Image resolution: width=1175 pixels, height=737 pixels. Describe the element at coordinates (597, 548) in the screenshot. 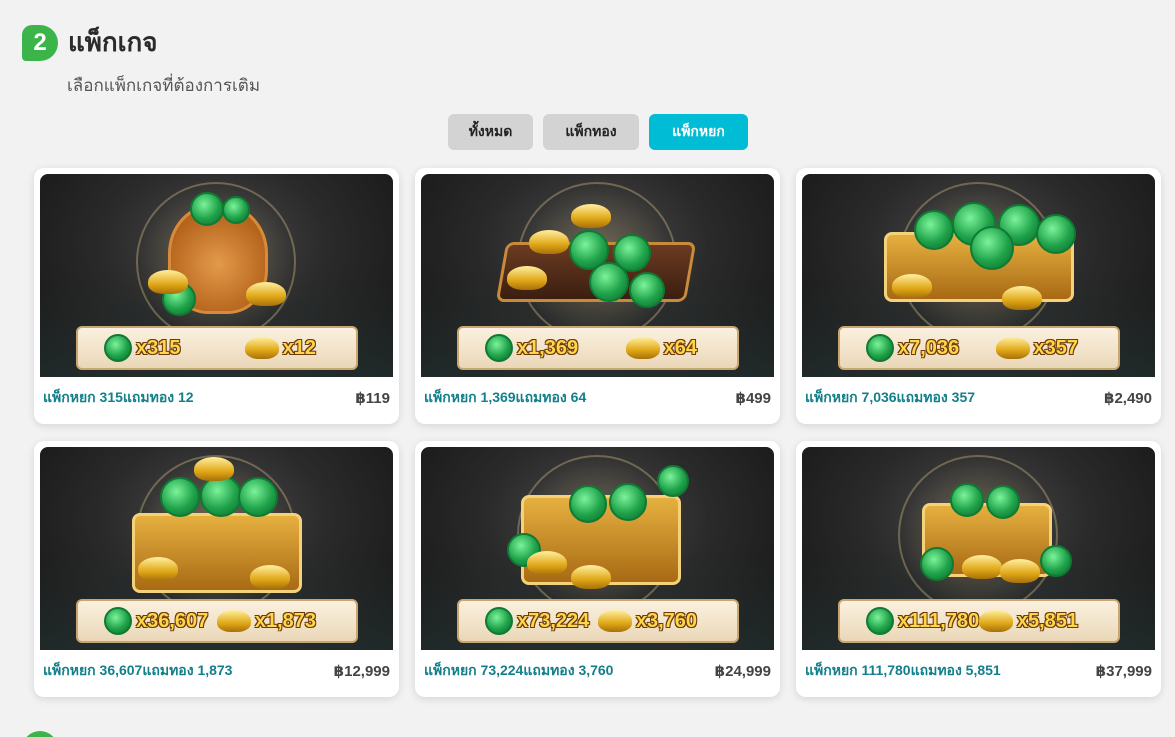

I see `package-image: x73,224 x3,760` at that location.